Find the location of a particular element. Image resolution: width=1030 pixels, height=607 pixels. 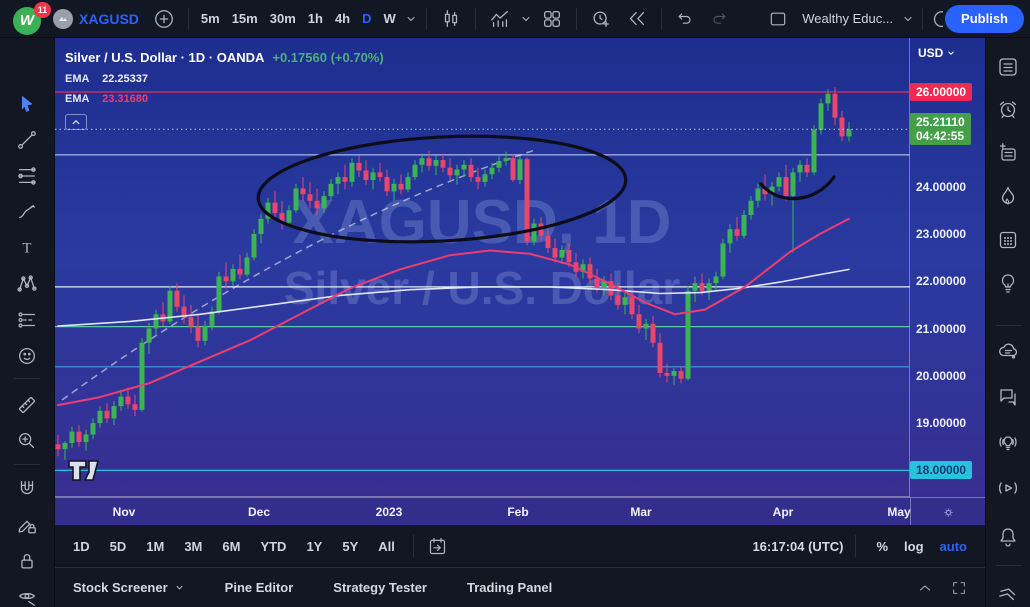

timeframe-5m: 5m is located at coordinates (210, 19).